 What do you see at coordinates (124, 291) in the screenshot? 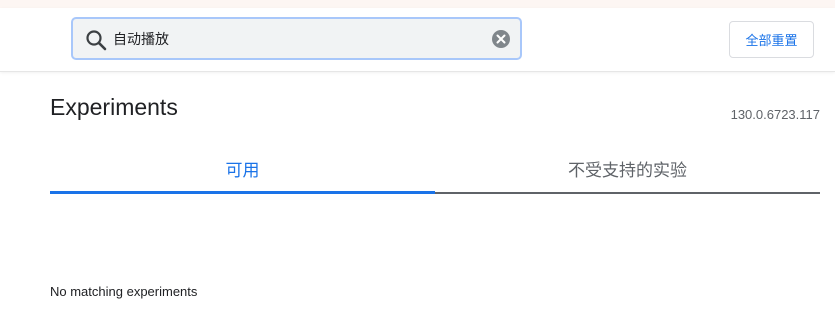
I see `empty-message: No matching experiments` at bounding box center [124, 291].